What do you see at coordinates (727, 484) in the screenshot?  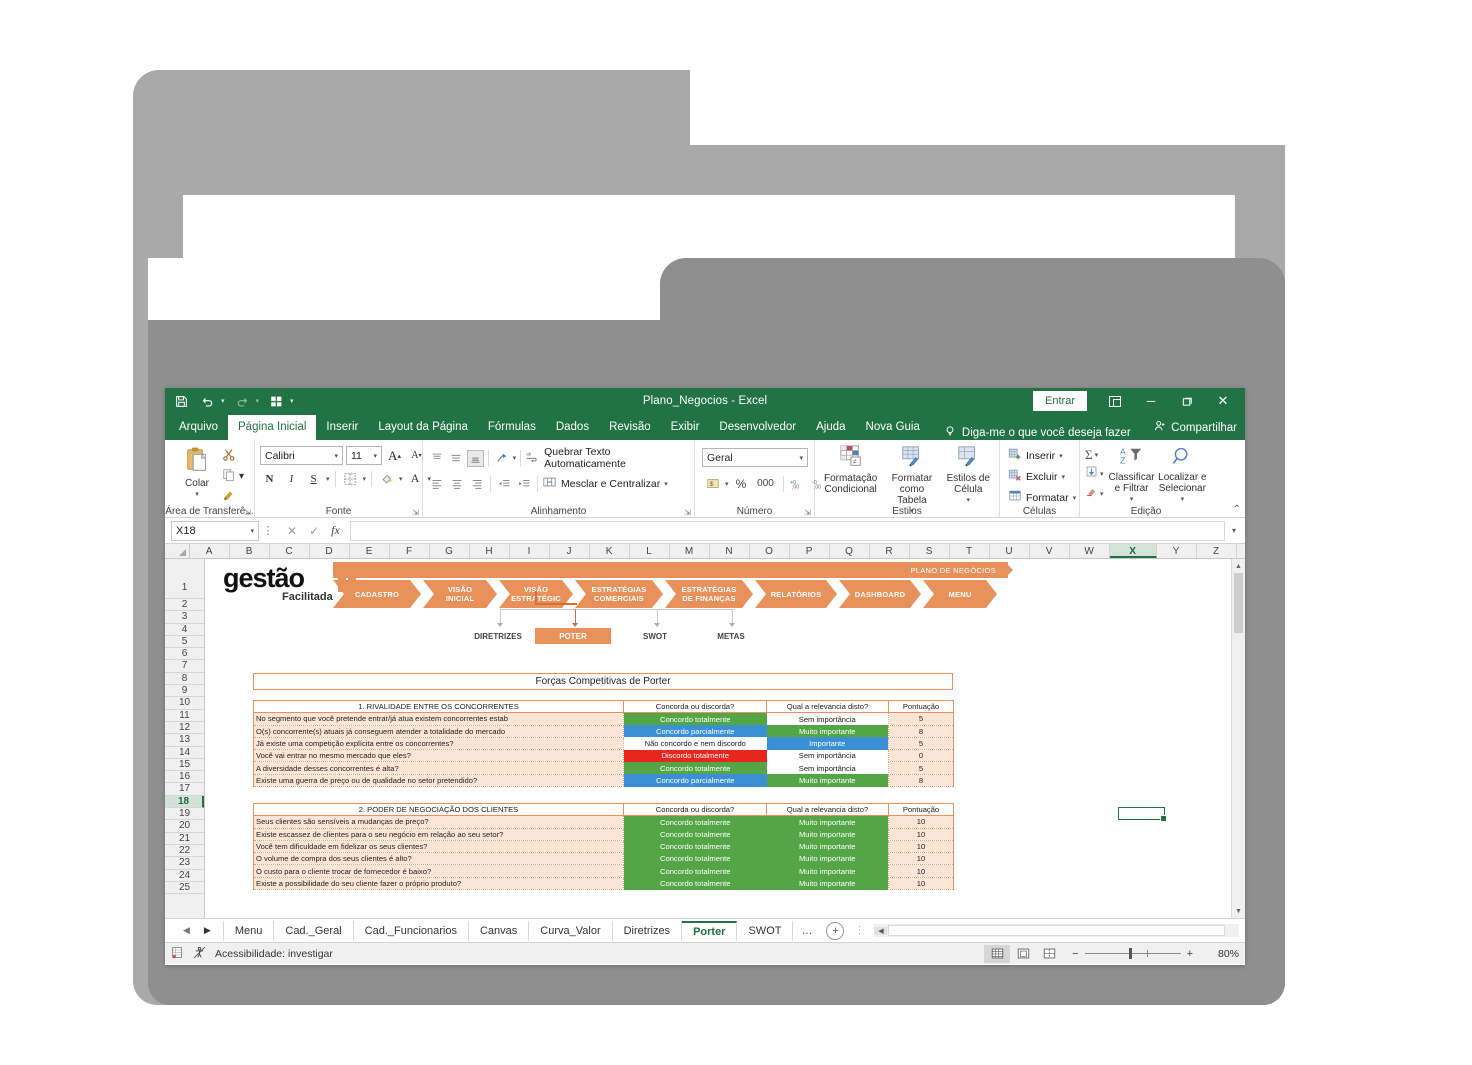 I see `accounting-dropdown-caret: ▾` at bounding box center [727, 484].